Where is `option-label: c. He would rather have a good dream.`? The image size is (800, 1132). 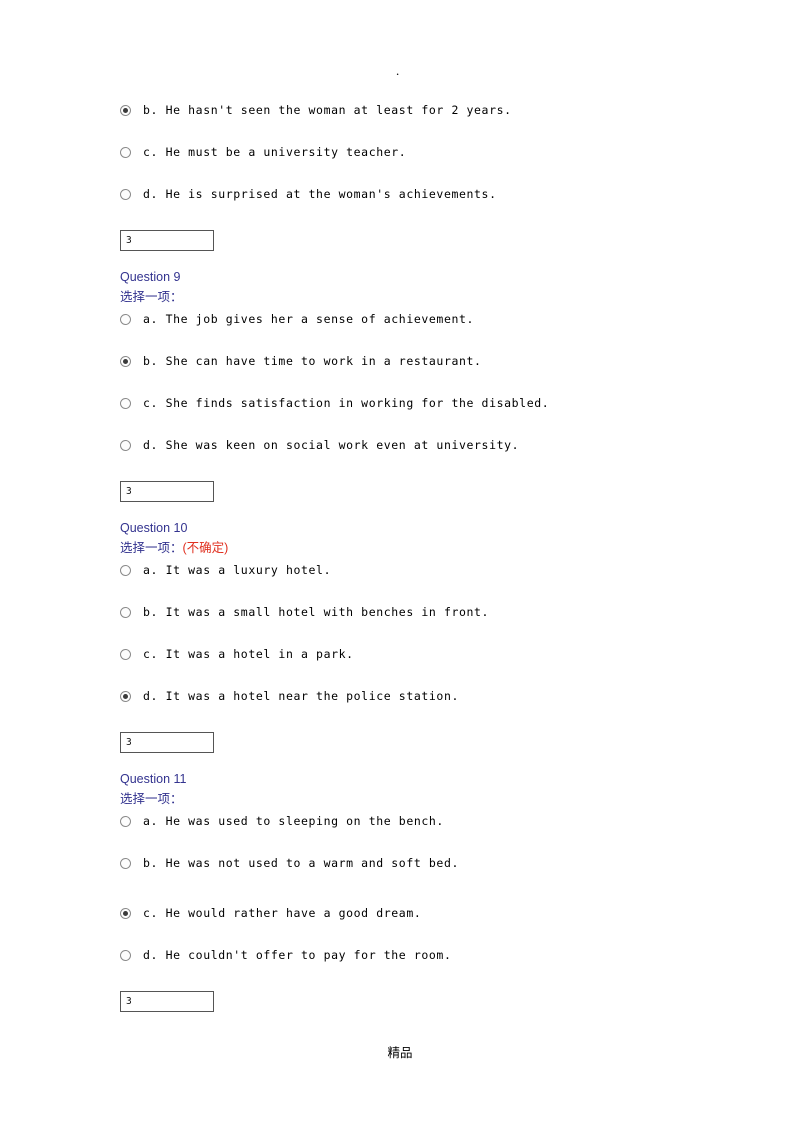 option-label: c. He would rather have a good dream. is located at coordinates (282, 913).